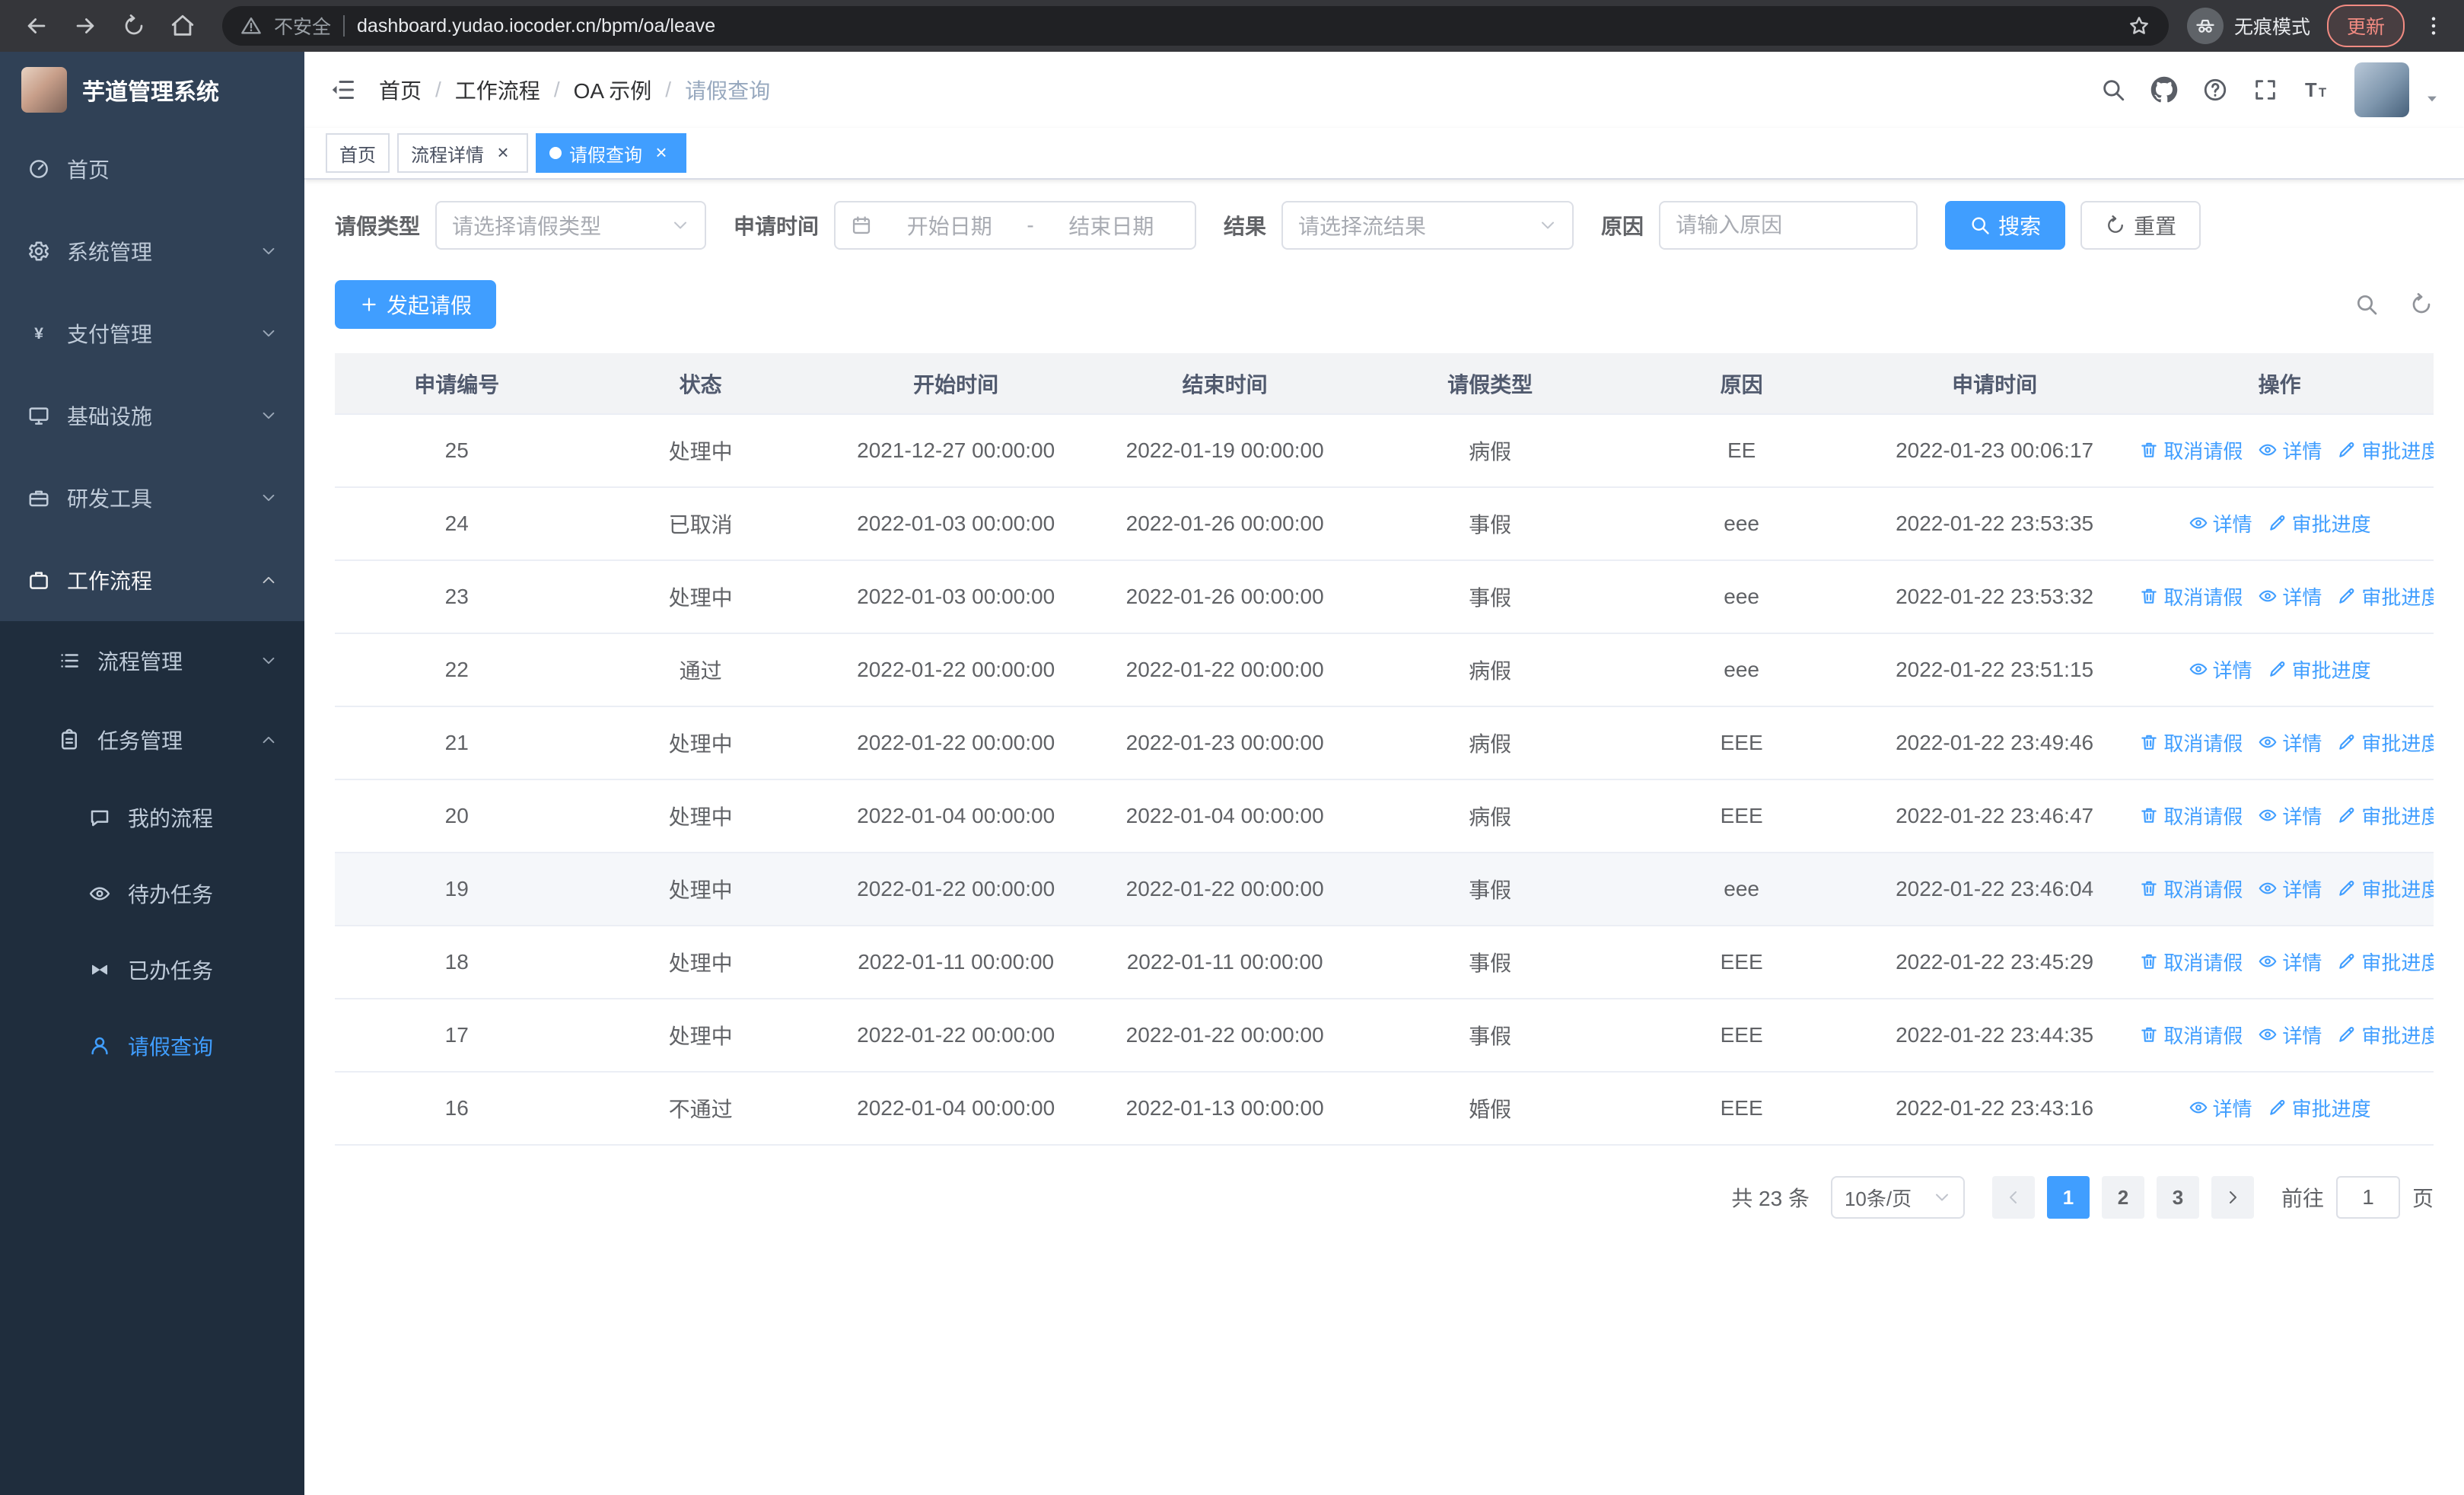 Image resolution: width=2464 pixels, height=1495 pixels. I want to click on apply-time-range-picker: 开始日期 - 结束日期, so click(1015, 225).